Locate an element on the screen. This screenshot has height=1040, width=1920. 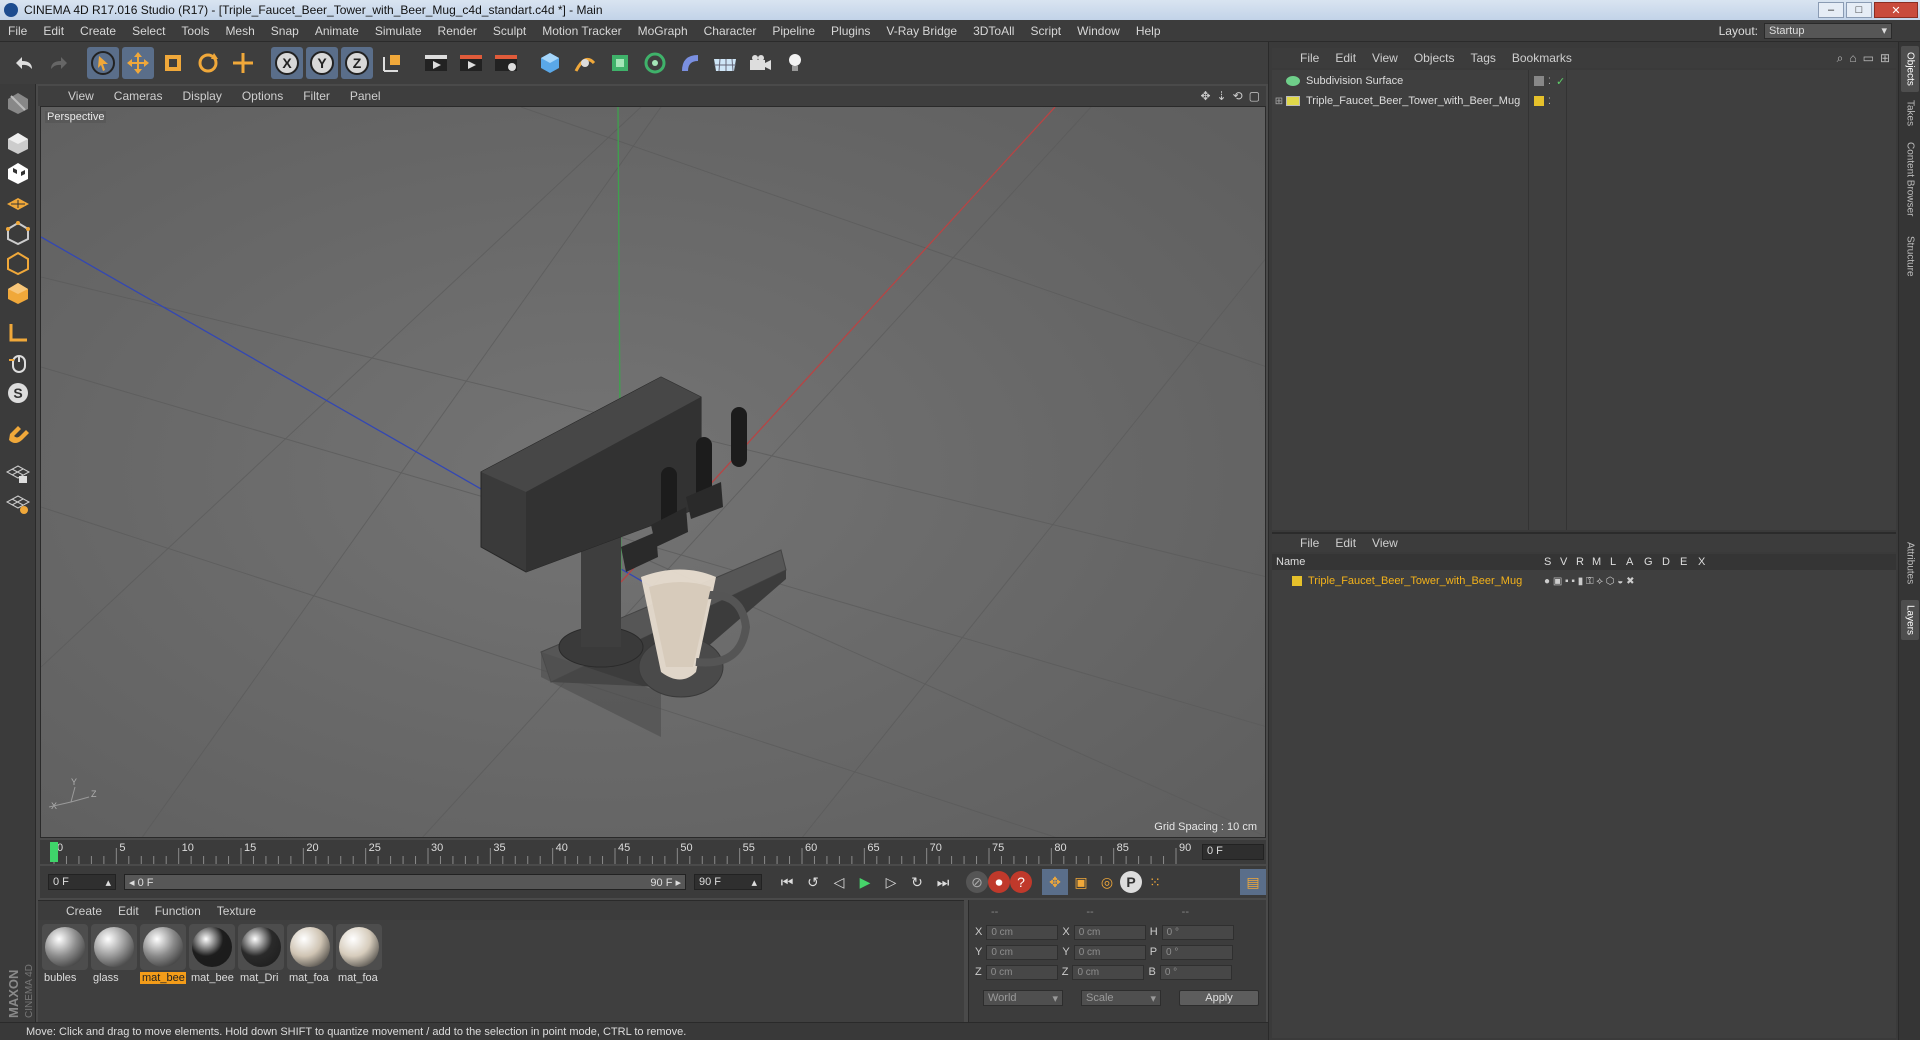
position-z-field: 0 cm is located at coordinates (1021, 972).